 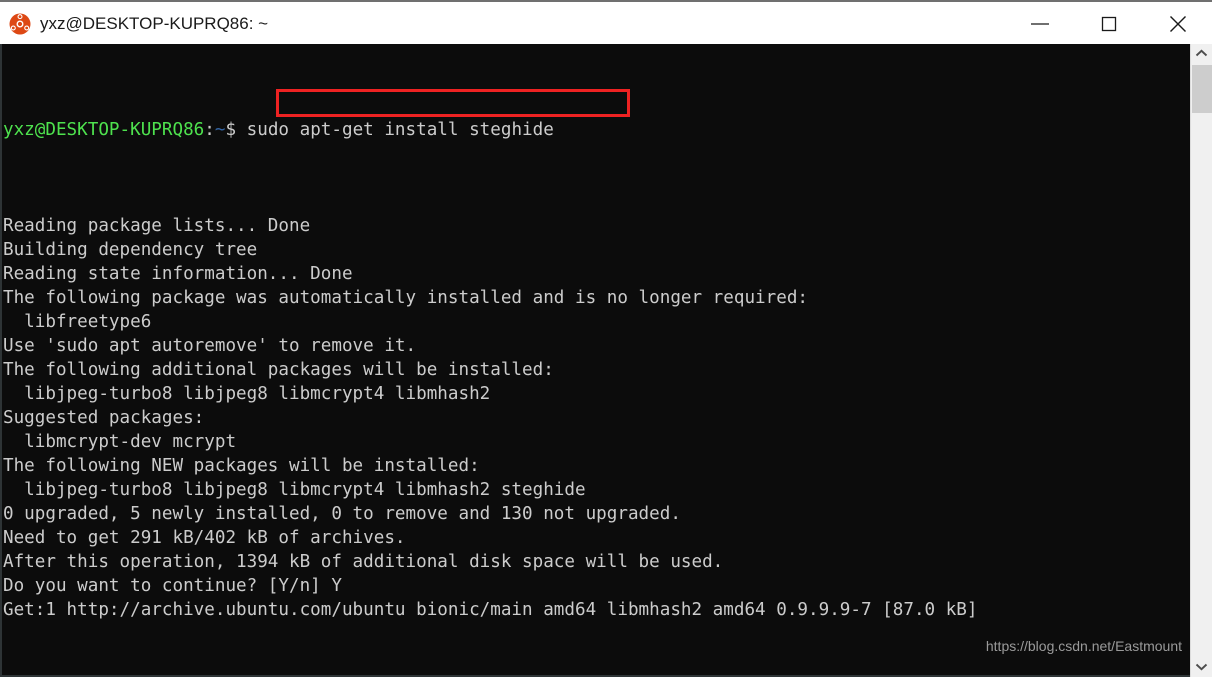 What do you see at coordinates (154, 23) in the screenshot?
I see `window-title: yxz@DESKTOP-KUPRQ86: ~` at bounding box center [154, 23].